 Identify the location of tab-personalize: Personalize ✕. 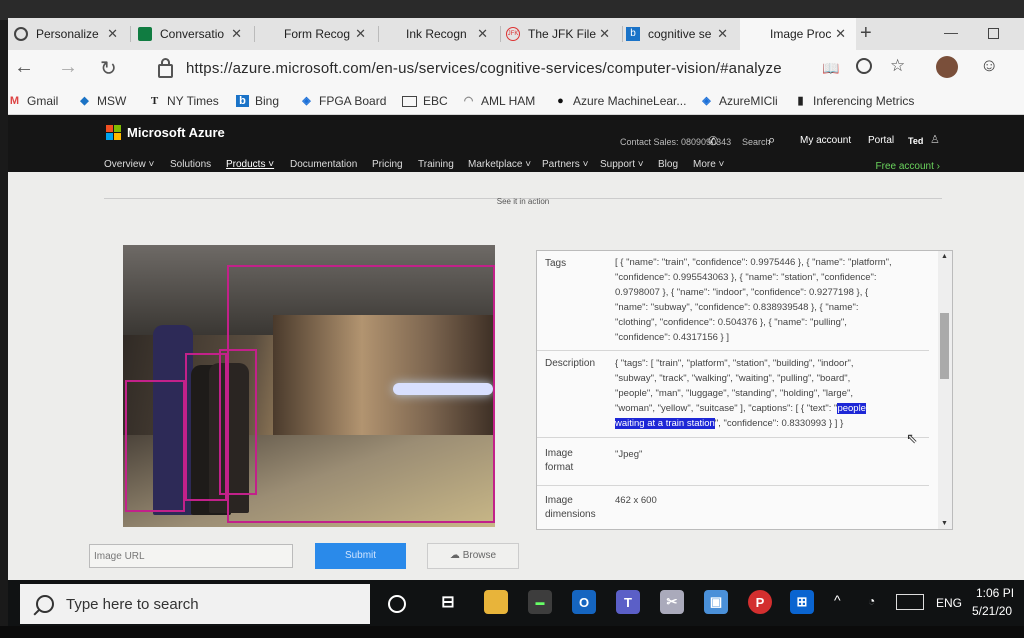
(71, 34).